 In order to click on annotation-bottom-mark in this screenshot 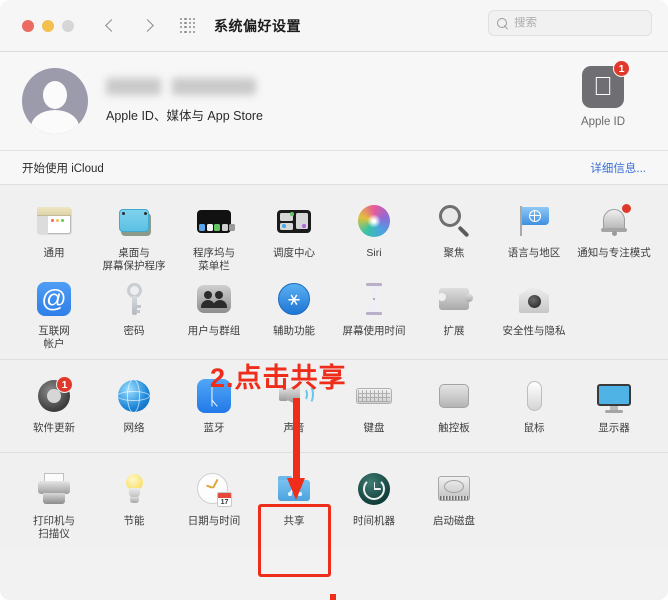, I will do `click(333, 597)`.